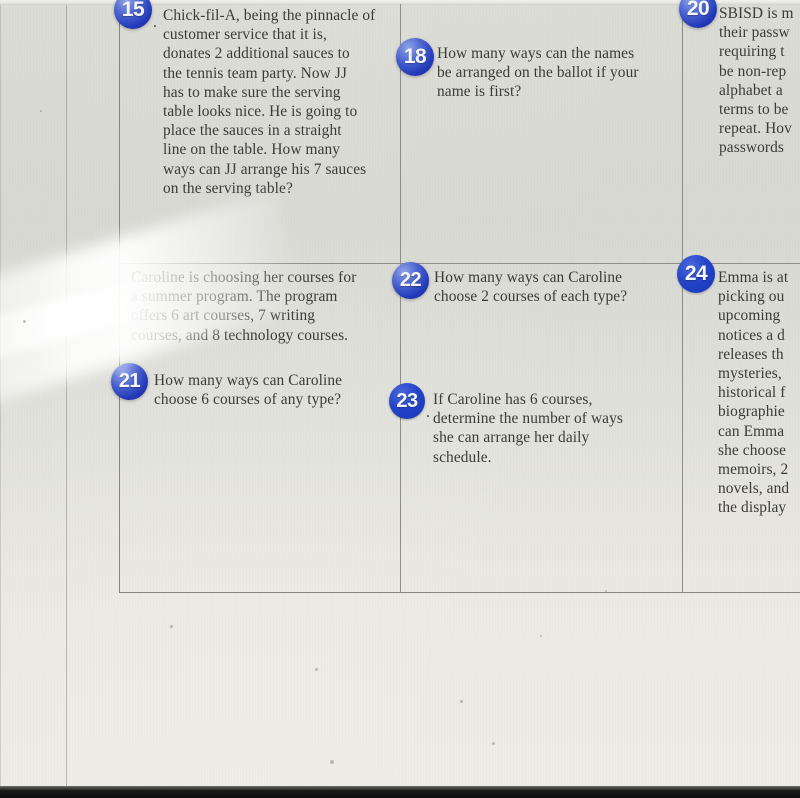 The width and height of the screenshot is (800, 798). Describe the element at coordinates (260, 112) in the screenshot. I see `q15-line: table looks nice. He is going to` at that location.